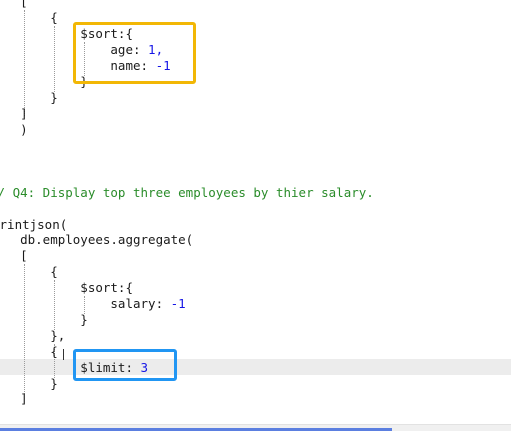 The height and width of the screenshot is (431, 511). What do you see at coordinates (63, 354) in the screenshot?
I see `text-cursor` at bounding box center [63, 354].